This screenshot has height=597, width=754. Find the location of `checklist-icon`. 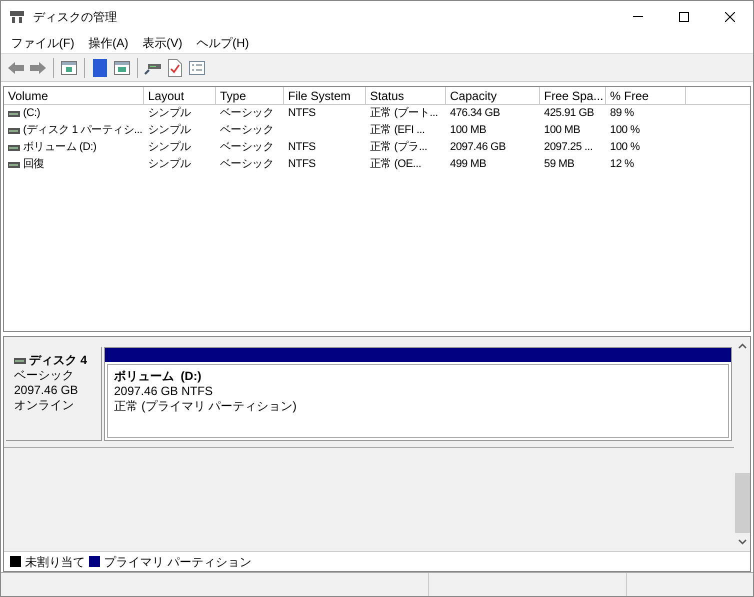

checklist-icon is located at coordinates (197, 67).